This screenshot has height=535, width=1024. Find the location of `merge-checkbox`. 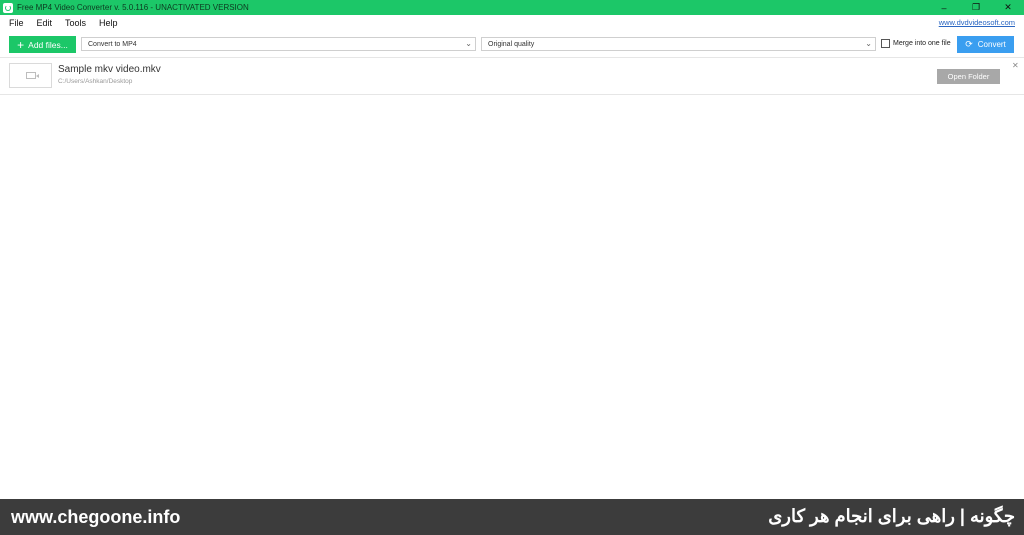

merge-checkbox is located at coordinates (885, 43).